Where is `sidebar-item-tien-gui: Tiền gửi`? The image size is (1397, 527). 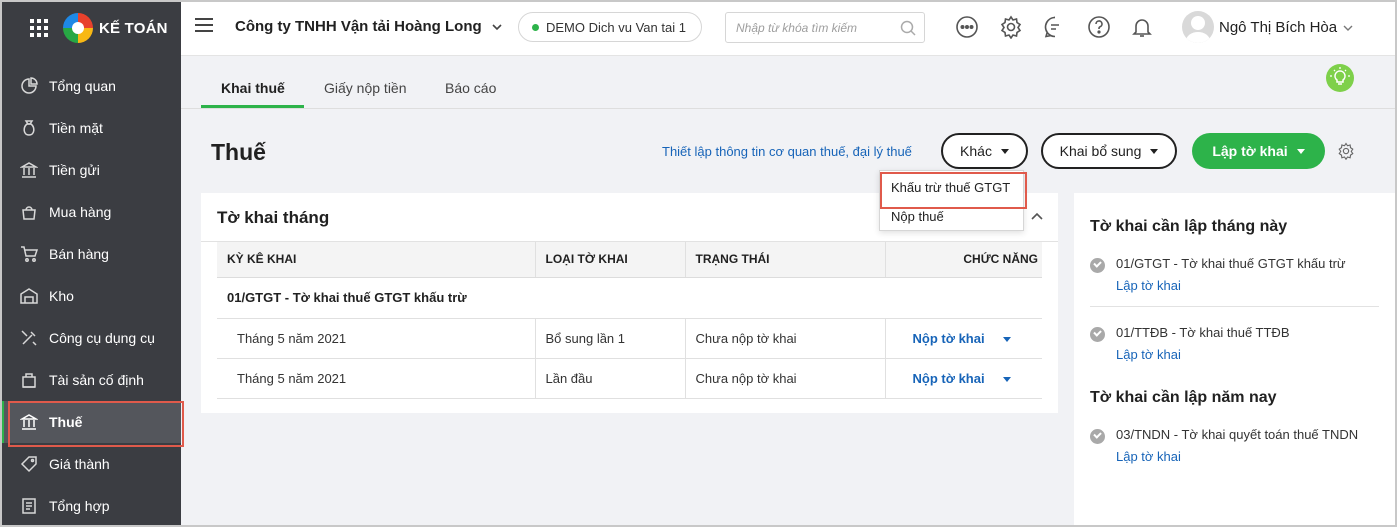 sidebar-item-tien-gui: Tiền gửi is located at coordinates (90, 170).